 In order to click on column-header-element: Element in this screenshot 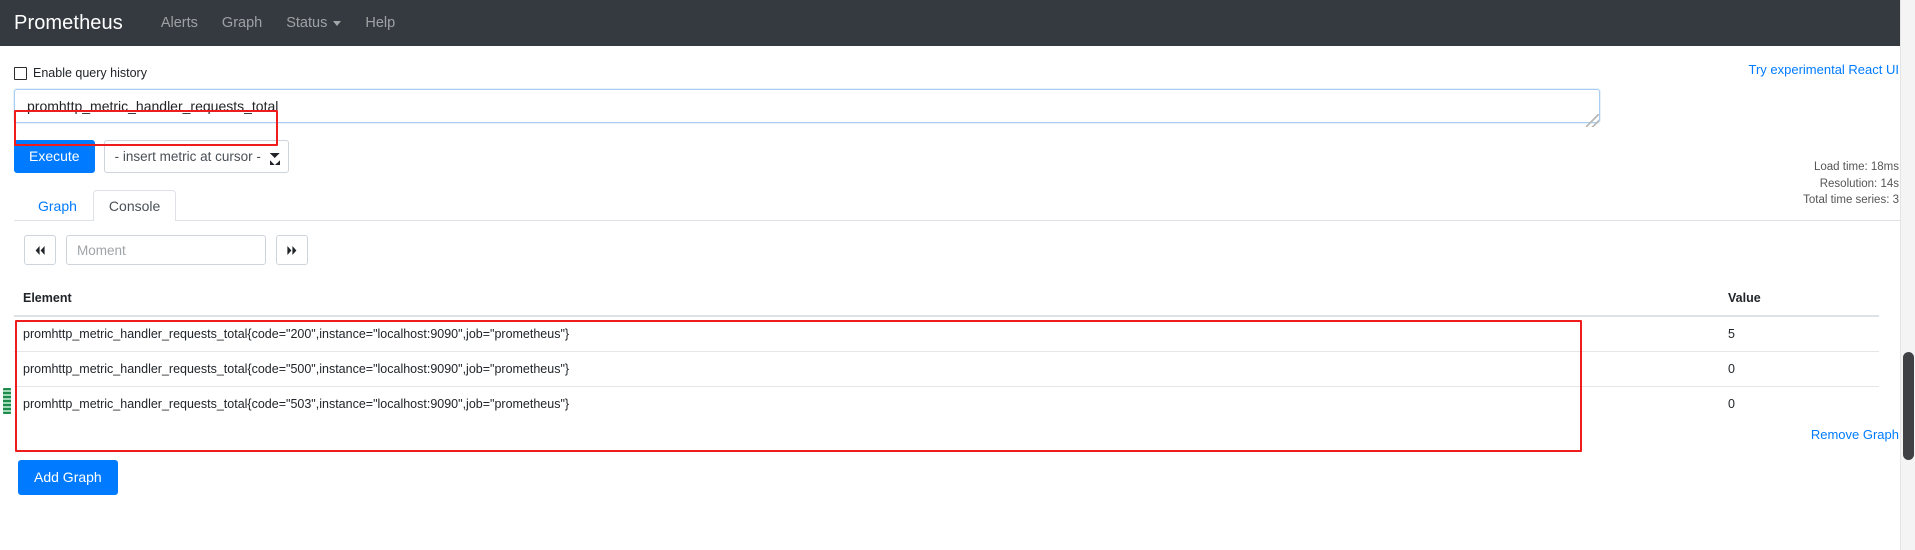, I will do `click(866, 300)`.